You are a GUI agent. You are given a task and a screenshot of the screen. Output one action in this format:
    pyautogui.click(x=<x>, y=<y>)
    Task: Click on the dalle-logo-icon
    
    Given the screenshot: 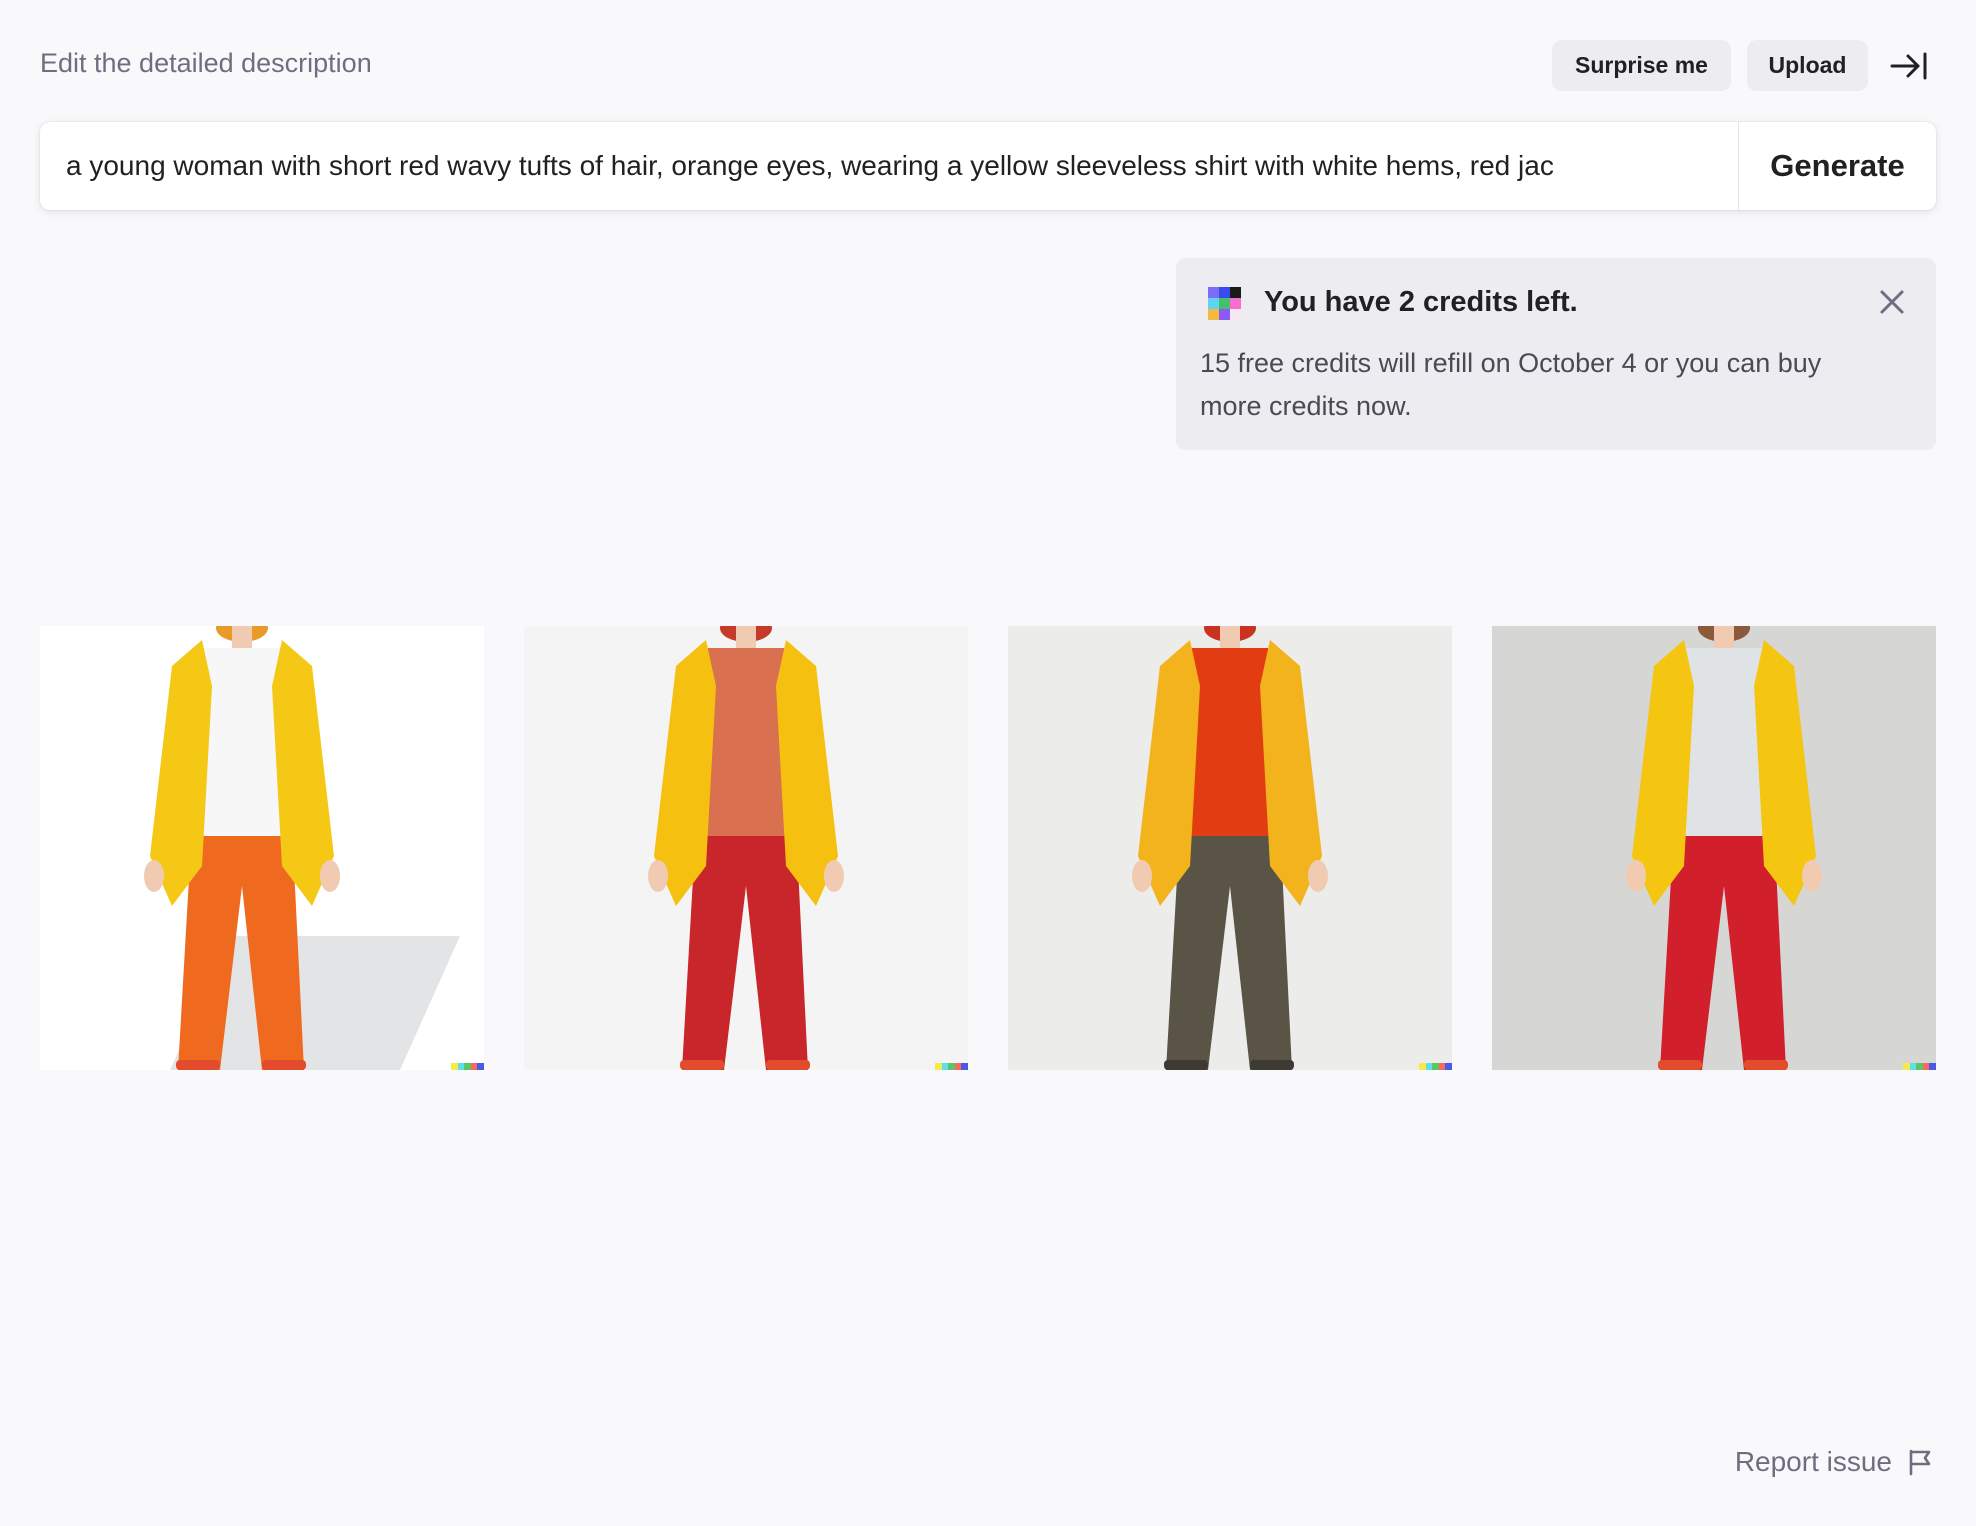 What is the action you would take?
    pyautogui.click(x=1224, y=303)
    